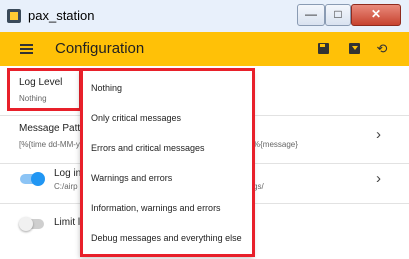 The width and height of the screenshot is (409, 259). What do you see at coordinates (44, 89) in the screenshot?
I see `log-level-highlight` at bounding box center [44, 89].